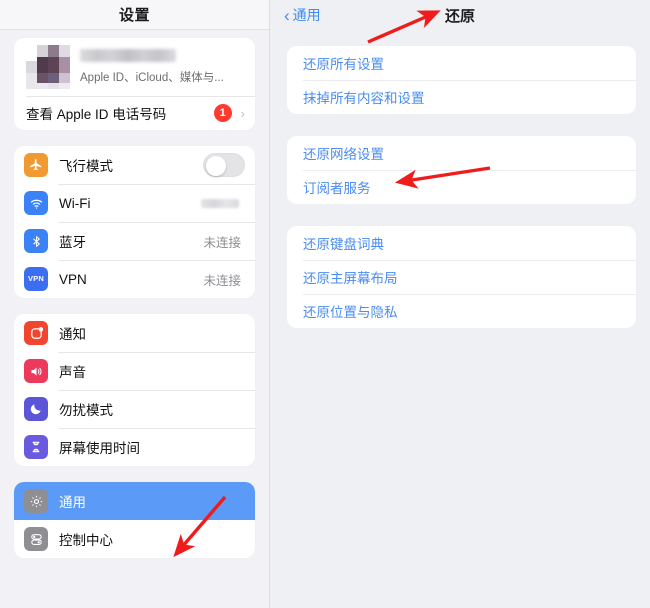 The image size is (650, 608). I want to click on apple-id-name-redacted, so click(128, 55).